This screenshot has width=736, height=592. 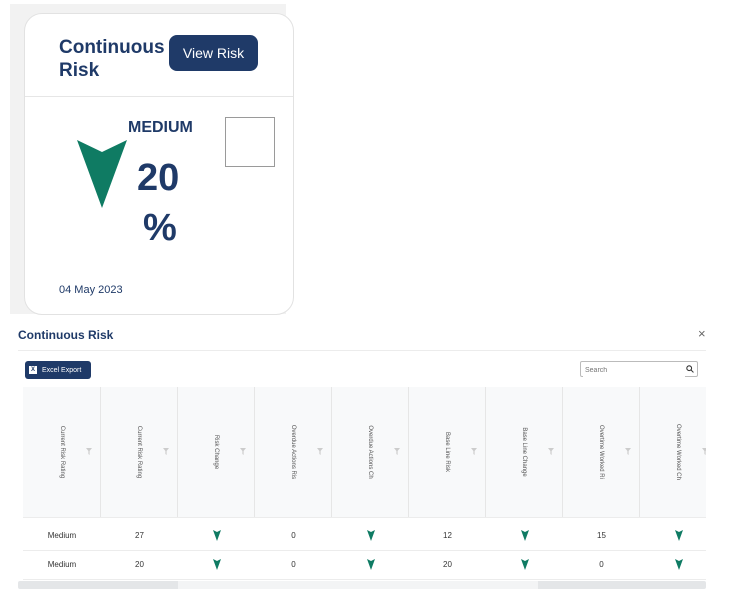 I want to click on column-header: Risk Change, so click(x=216, y=452).